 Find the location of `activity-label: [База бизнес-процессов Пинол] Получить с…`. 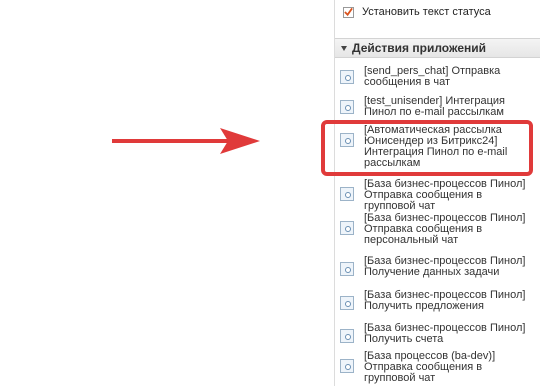

activity-label: [База бизнес-процессов Пинол] Получить с… is located at coordinates (445, 333).